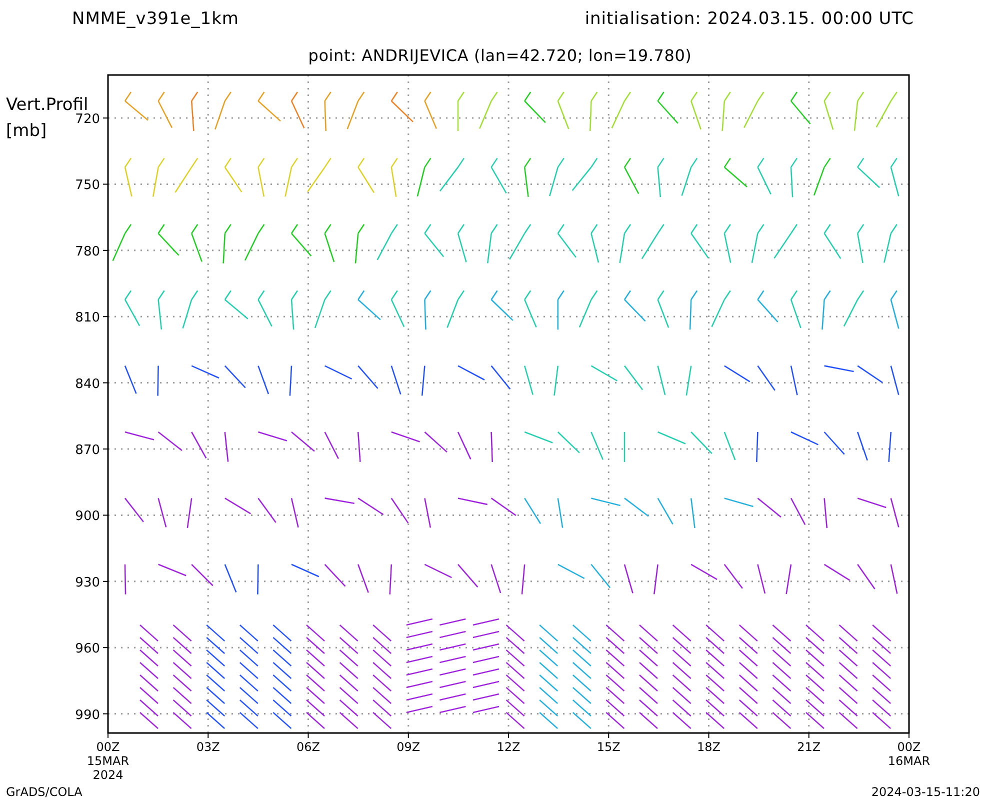  Describe the element at coordinates (608, 747) in the screenshot. I see `x-tick-label: 15Z` at that location.